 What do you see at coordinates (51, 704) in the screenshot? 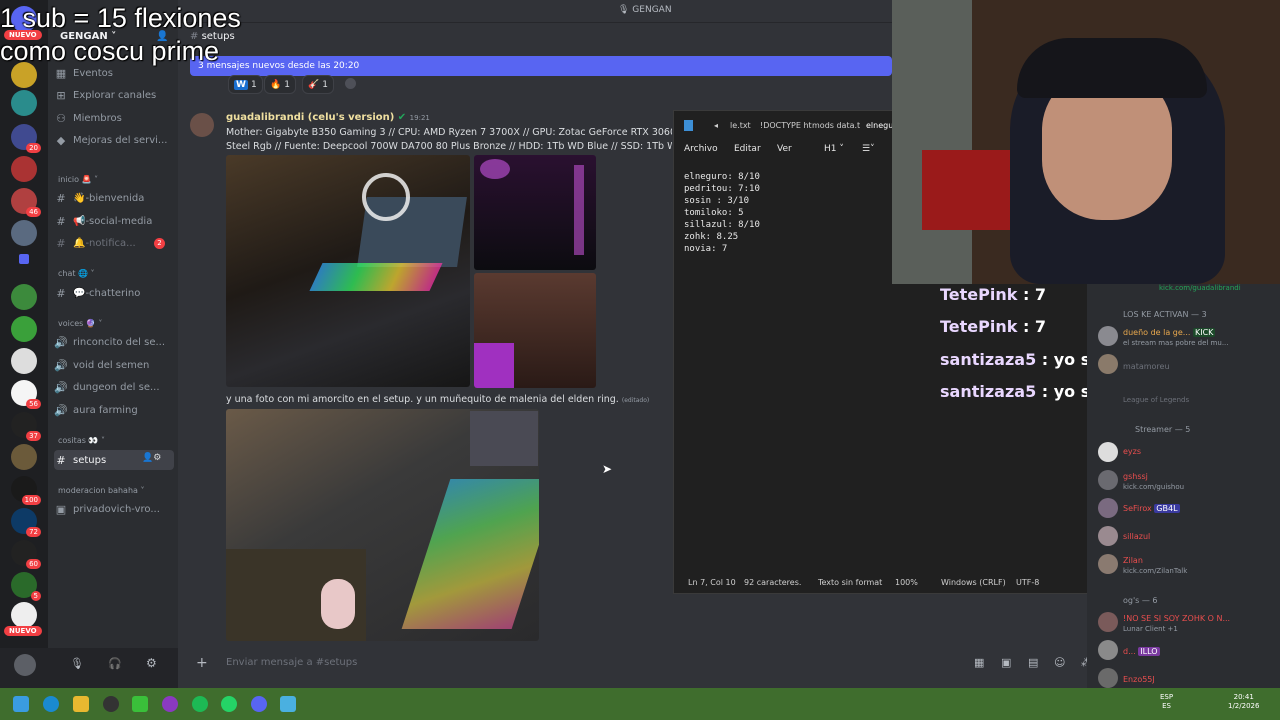
I see `edge-icon` at bounding box center [51, 704].